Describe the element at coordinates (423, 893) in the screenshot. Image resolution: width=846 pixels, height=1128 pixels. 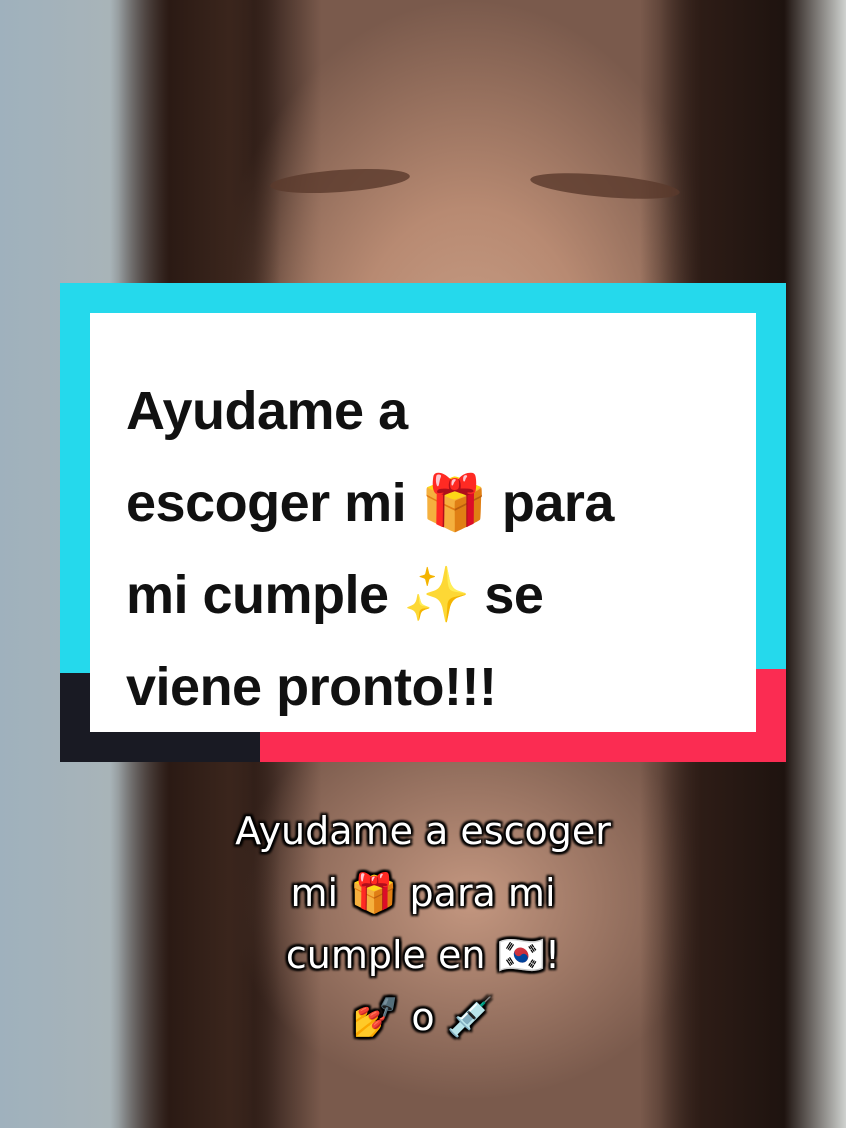
I see `caption-line: mi 🎁 para mi` at that location.